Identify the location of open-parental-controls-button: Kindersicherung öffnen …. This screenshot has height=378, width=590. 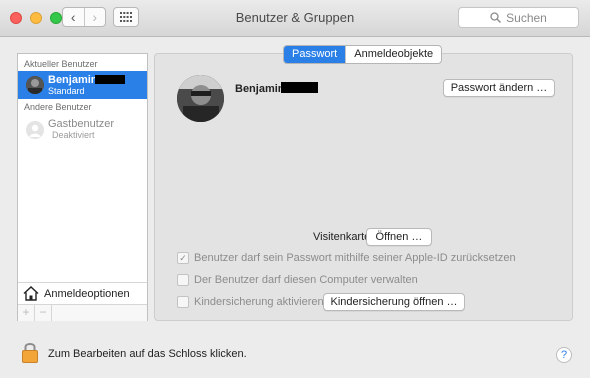
(394, 302).